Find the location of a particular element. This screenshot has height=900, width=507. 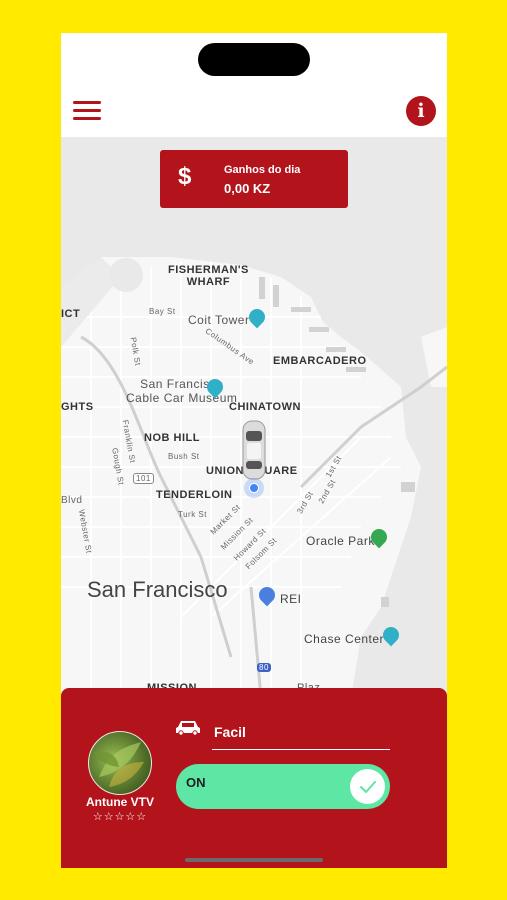

map-label-oracle-park: Oracle Park is located at coordinates (340, 541).